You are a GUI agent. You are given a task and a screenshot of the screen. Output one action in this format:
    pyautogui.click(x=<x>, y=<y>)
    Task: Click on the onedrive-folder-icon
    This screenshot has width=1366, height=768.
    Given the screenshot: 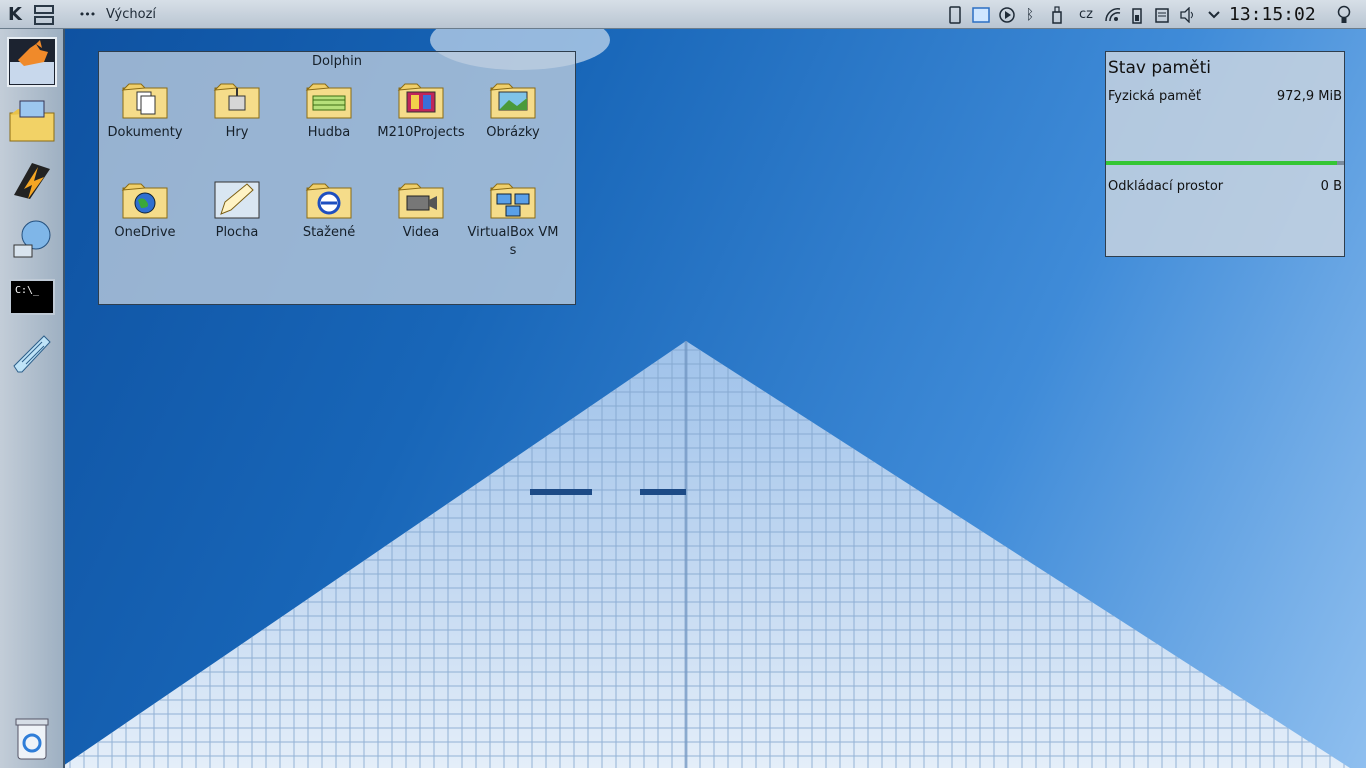 What is the action you would take?
    pyautogui.click(x=145, y=200)
    